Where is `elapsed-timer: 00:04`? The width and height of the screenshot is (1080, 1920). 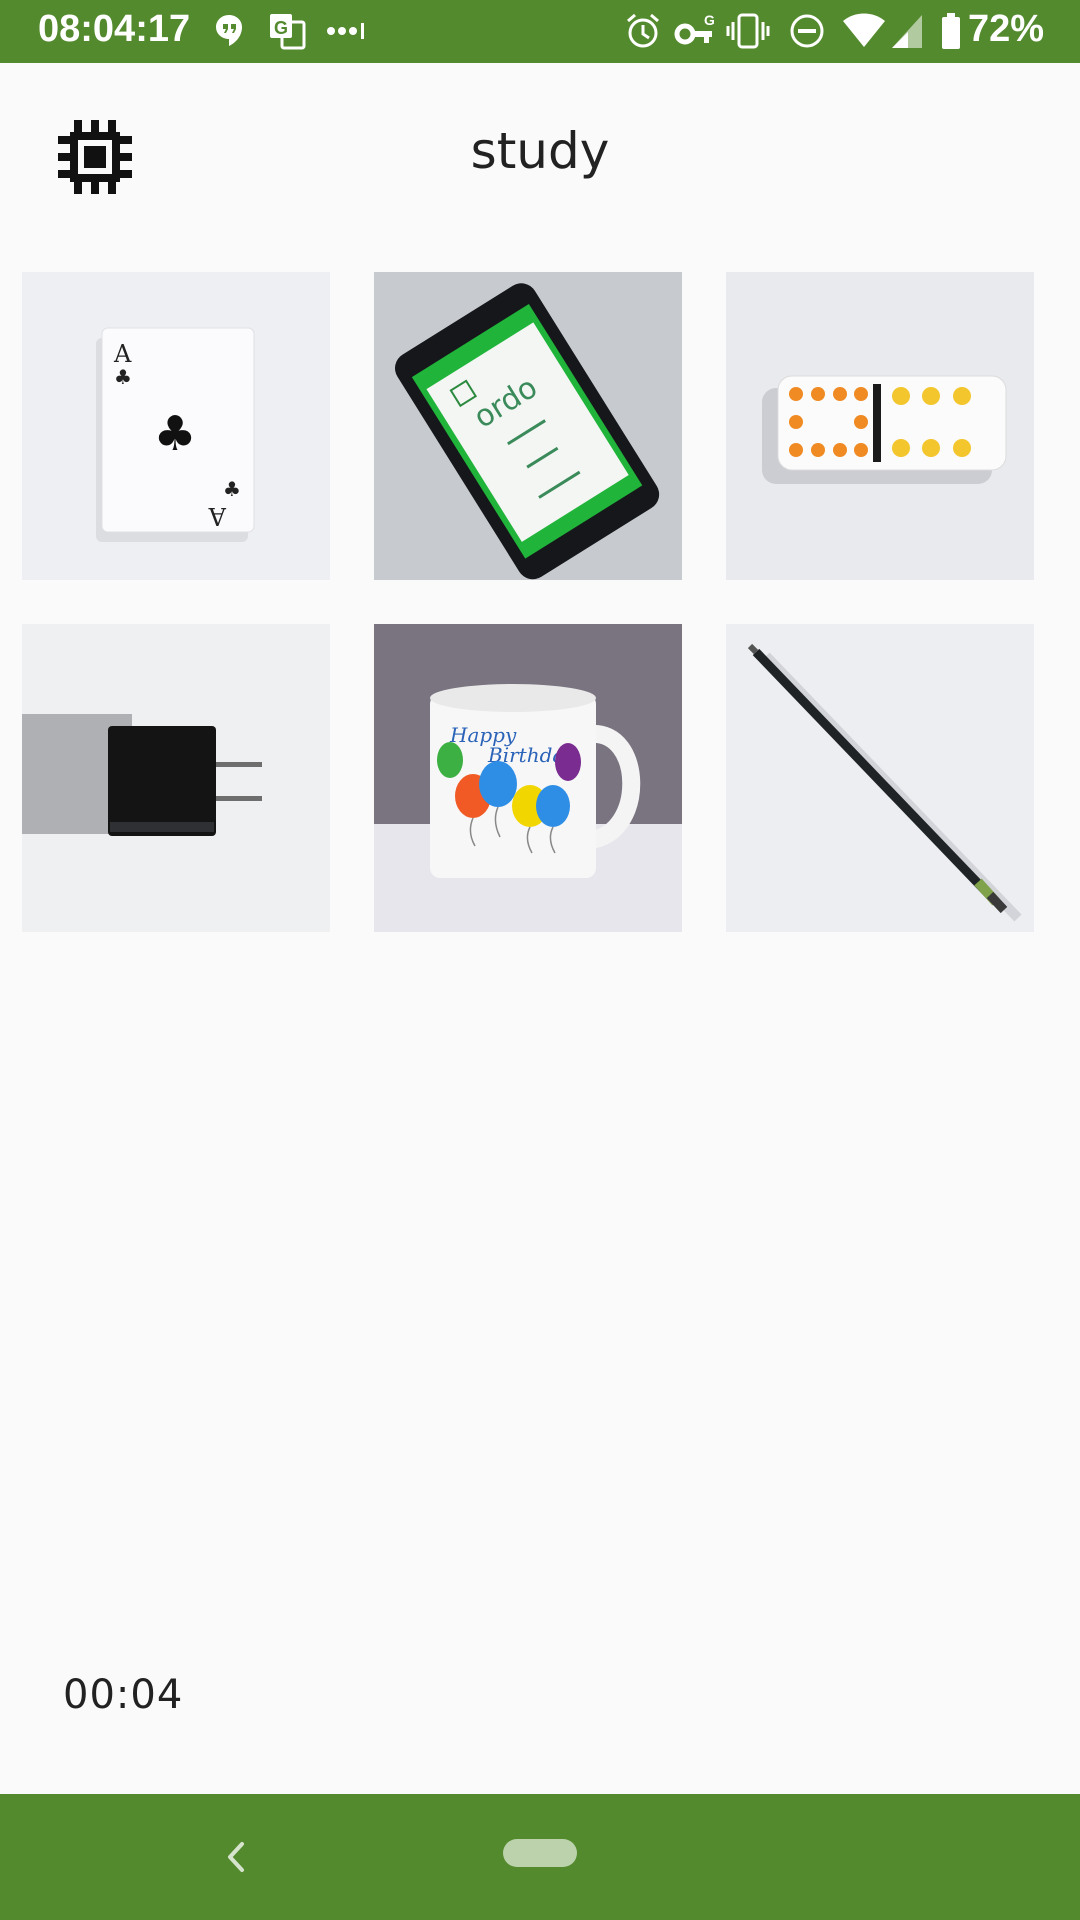
elapsed-timer: 00:04 is located at coordinates (123, 1695).